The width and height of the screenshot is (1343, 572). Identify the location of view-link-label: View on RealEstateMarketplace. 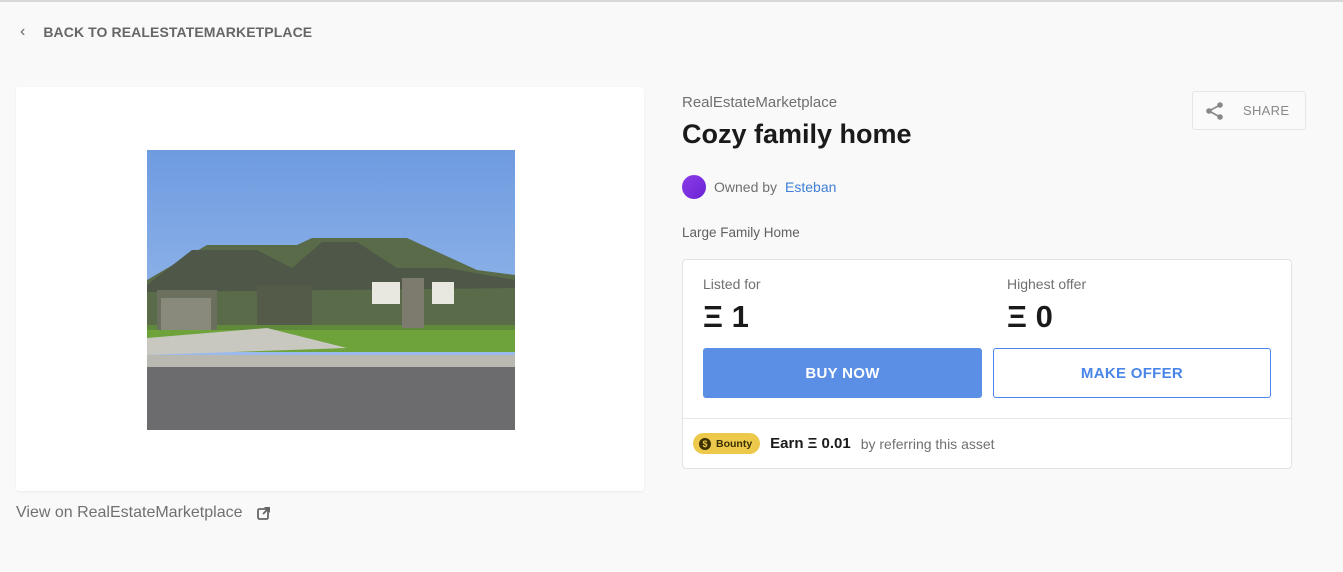
(129, 512).